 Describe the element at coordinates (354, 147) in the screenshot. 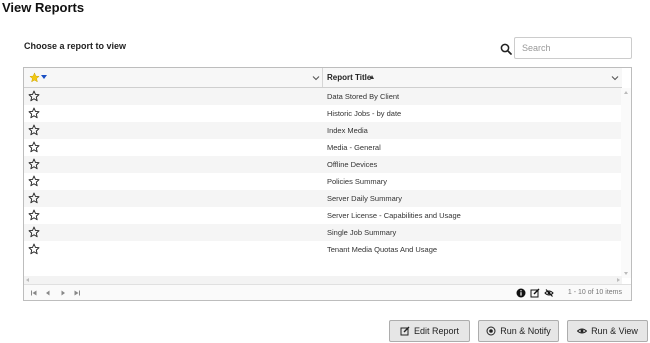

I see `report-title-cell: Media - General` at that location.